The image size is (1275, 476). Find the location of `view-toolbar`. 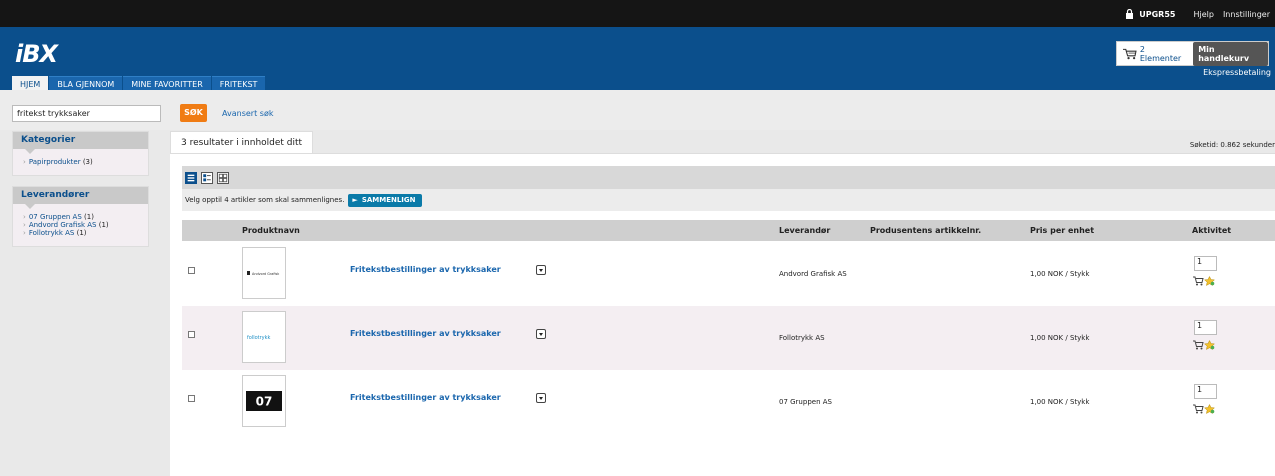

view-toolbar is located at coordinates (728, 177).